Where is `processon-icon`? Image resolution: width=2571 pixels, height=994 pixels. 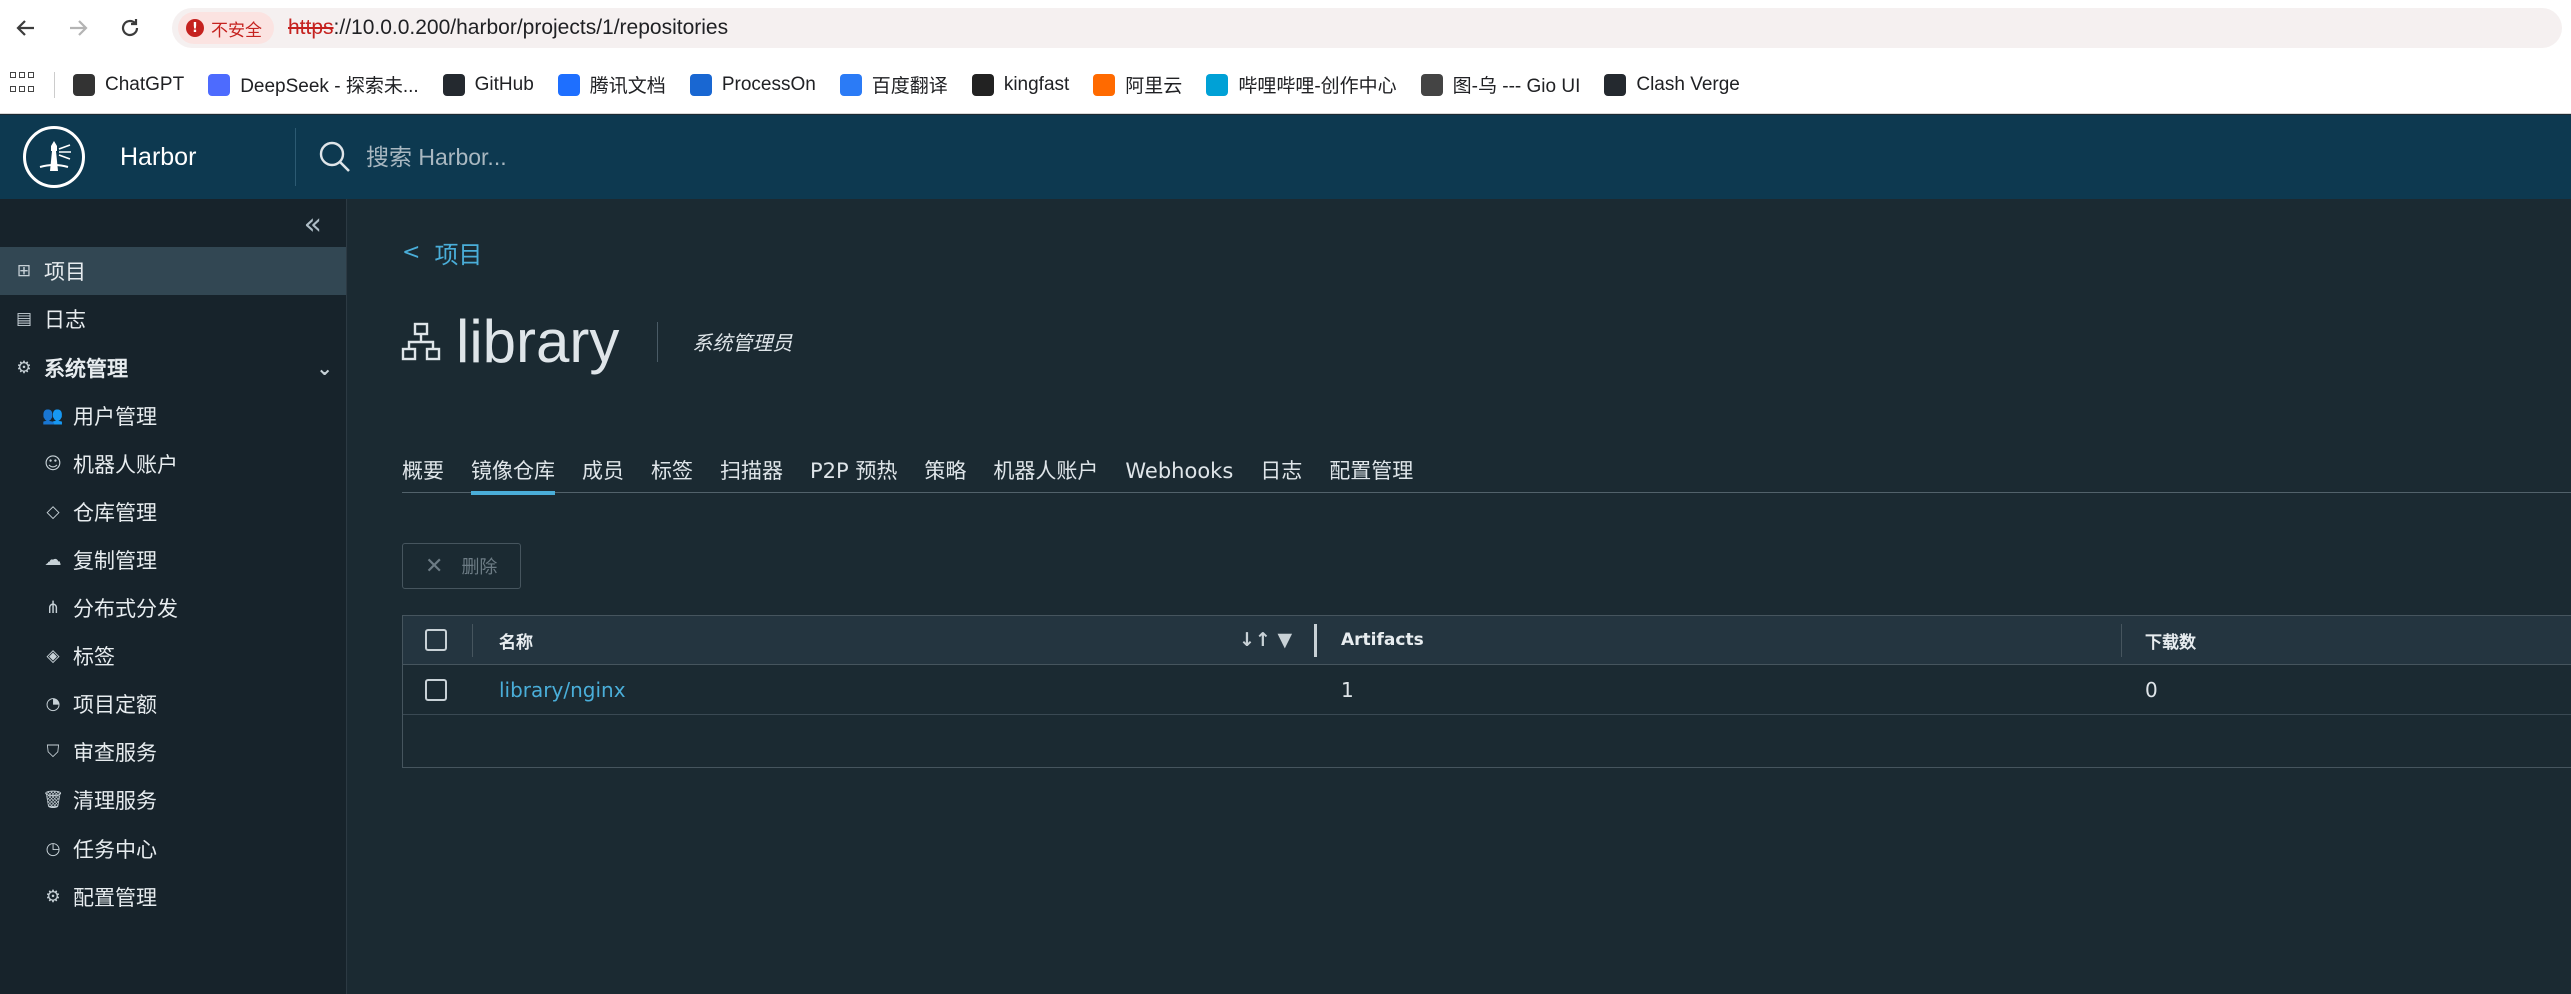 processon-icon is located at coordinates (700, 84).